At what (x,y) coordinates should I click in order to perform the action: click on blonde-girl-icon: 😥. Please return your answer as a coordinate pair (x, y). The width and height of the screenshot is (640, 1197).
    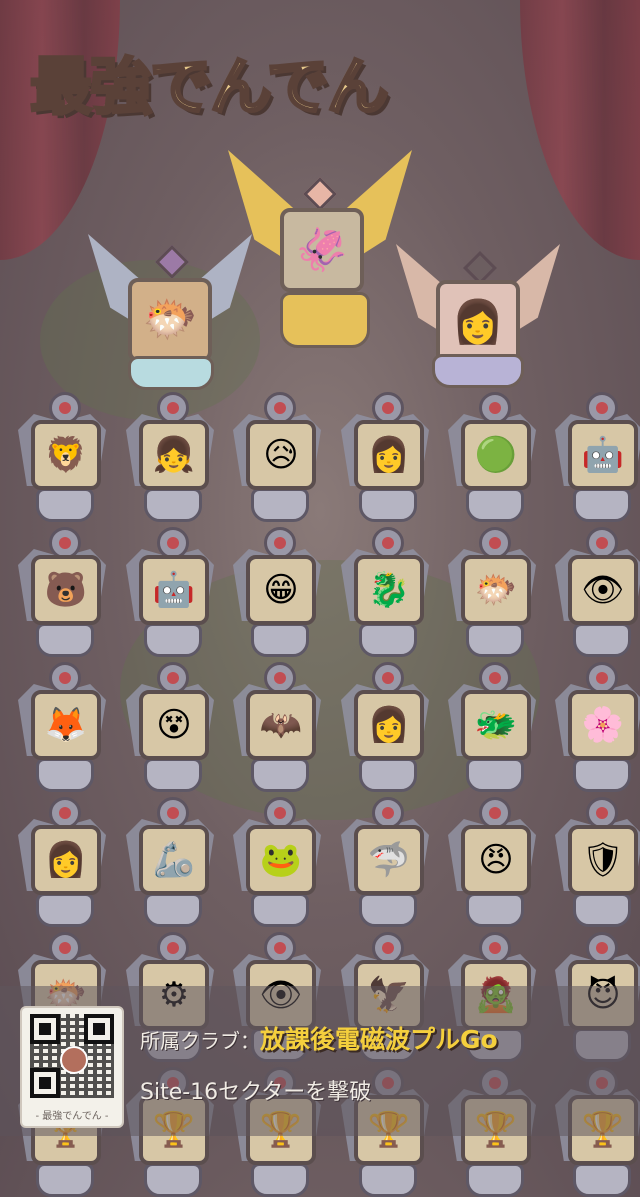
    Looking at the image, I should click on (281, 455).